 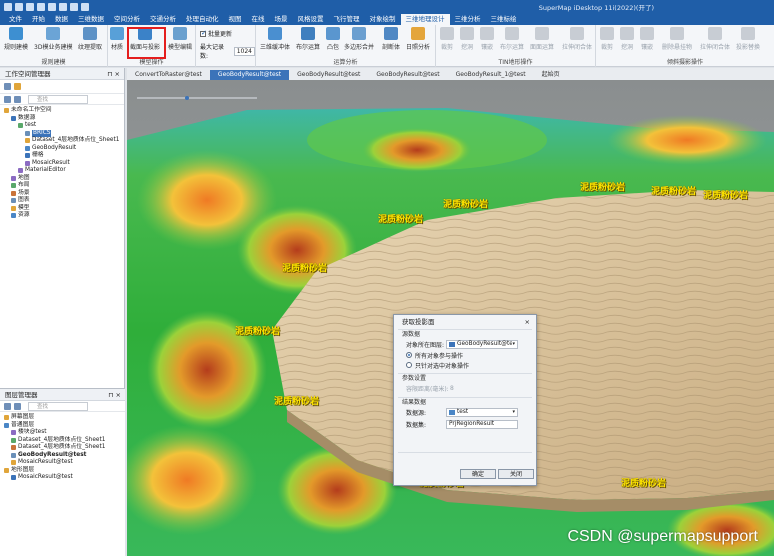 I want to click on 3d-modeling-button: 3D模业务建模, so click(x=53, y=39).